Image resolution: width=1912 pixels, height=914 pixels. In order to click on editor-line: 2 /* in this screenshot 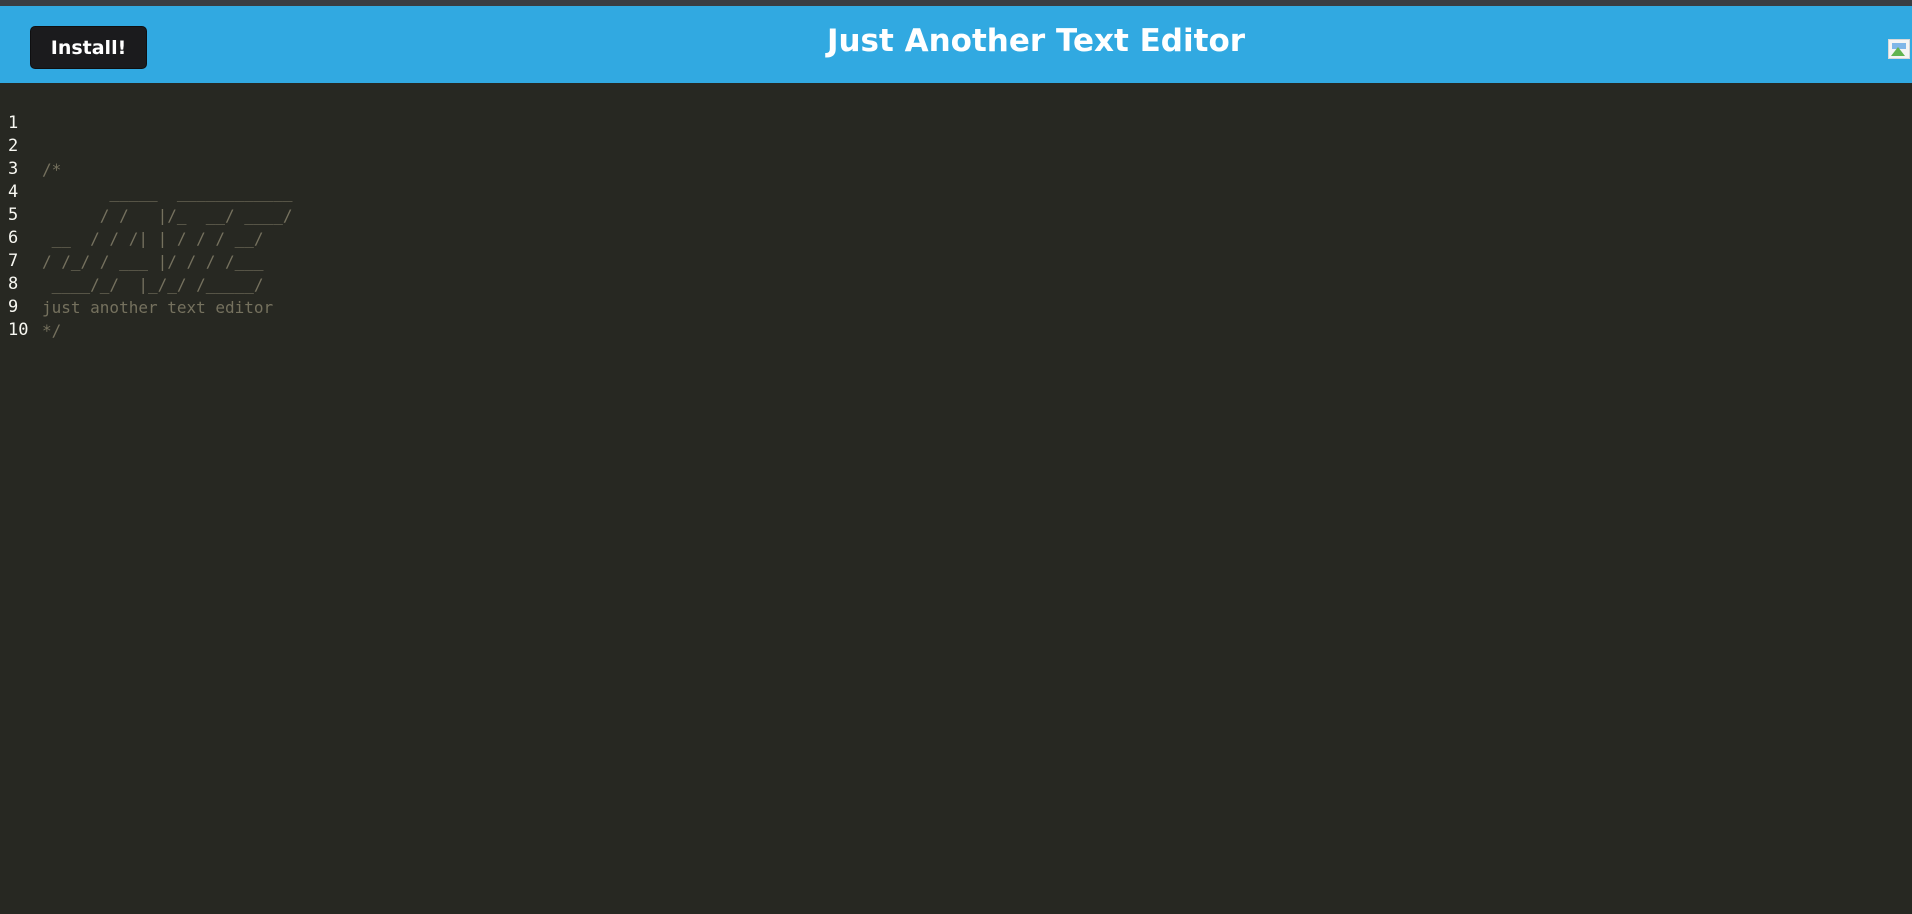, I will do `click(30, 145)`.